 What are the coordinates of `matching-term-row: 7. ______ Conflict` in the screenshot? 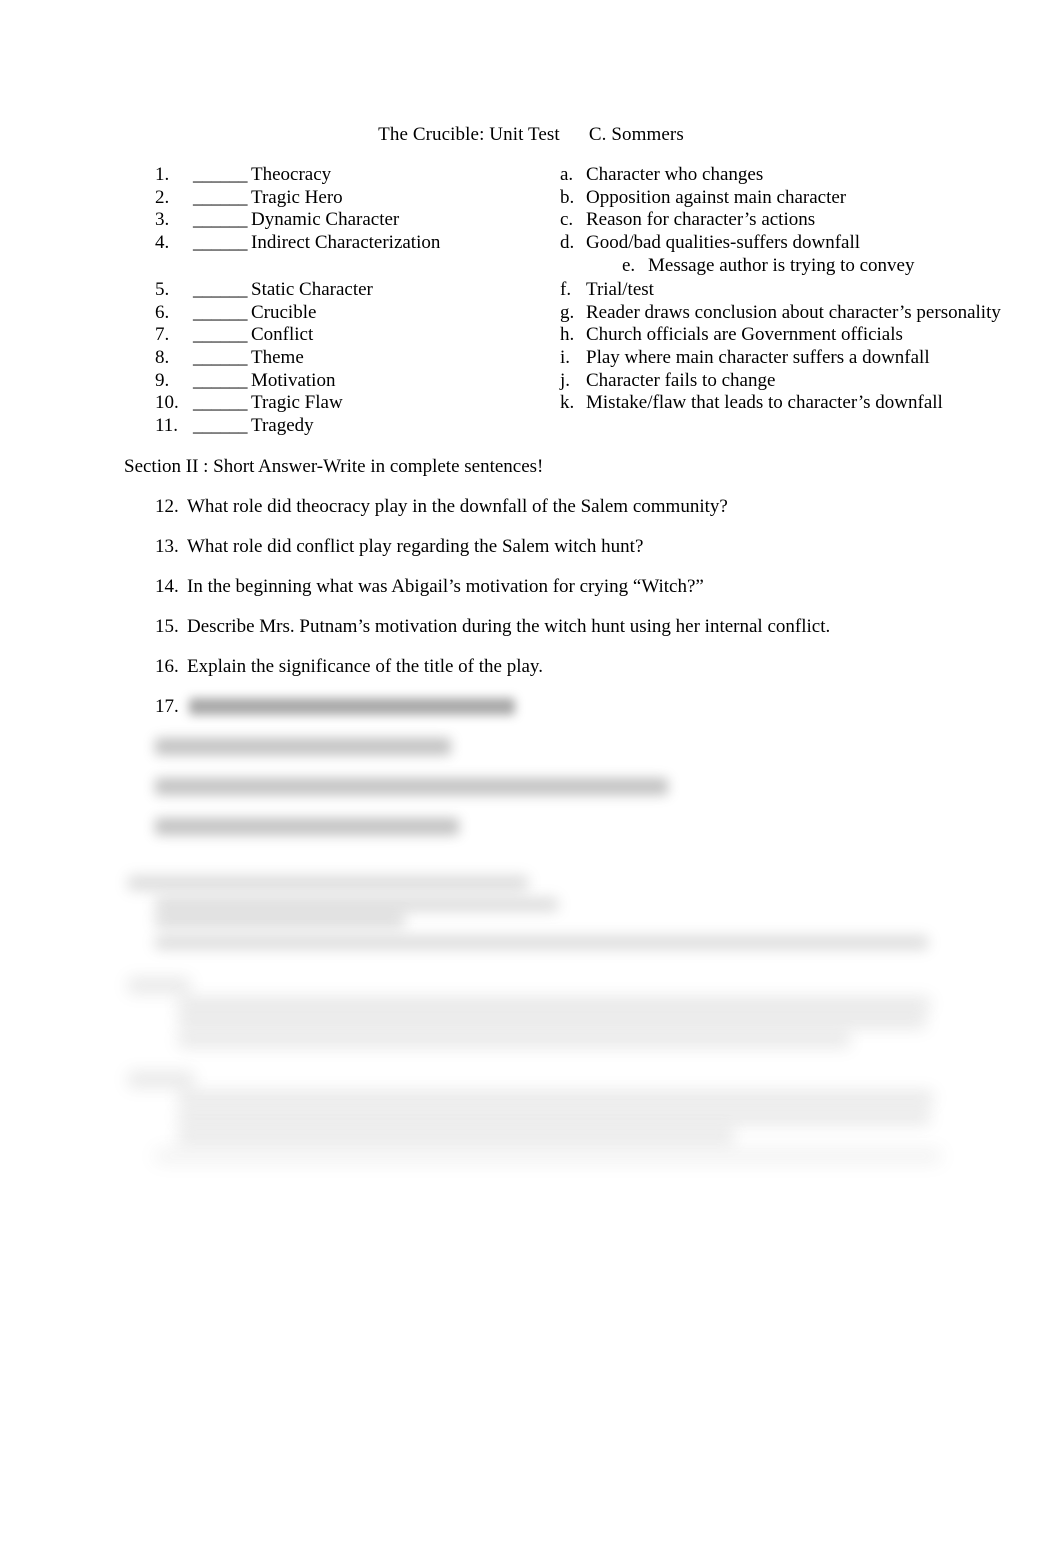 It's located at (370, 335).